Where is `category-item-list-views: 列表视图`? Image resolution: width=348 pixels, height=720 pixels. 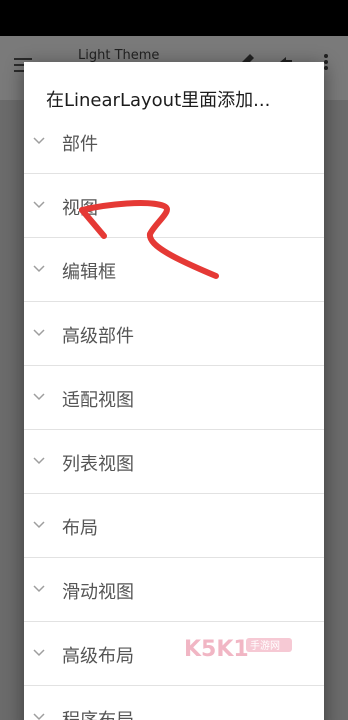 category-item-list-views: 列表视图 is located at coordinates (174, 462).